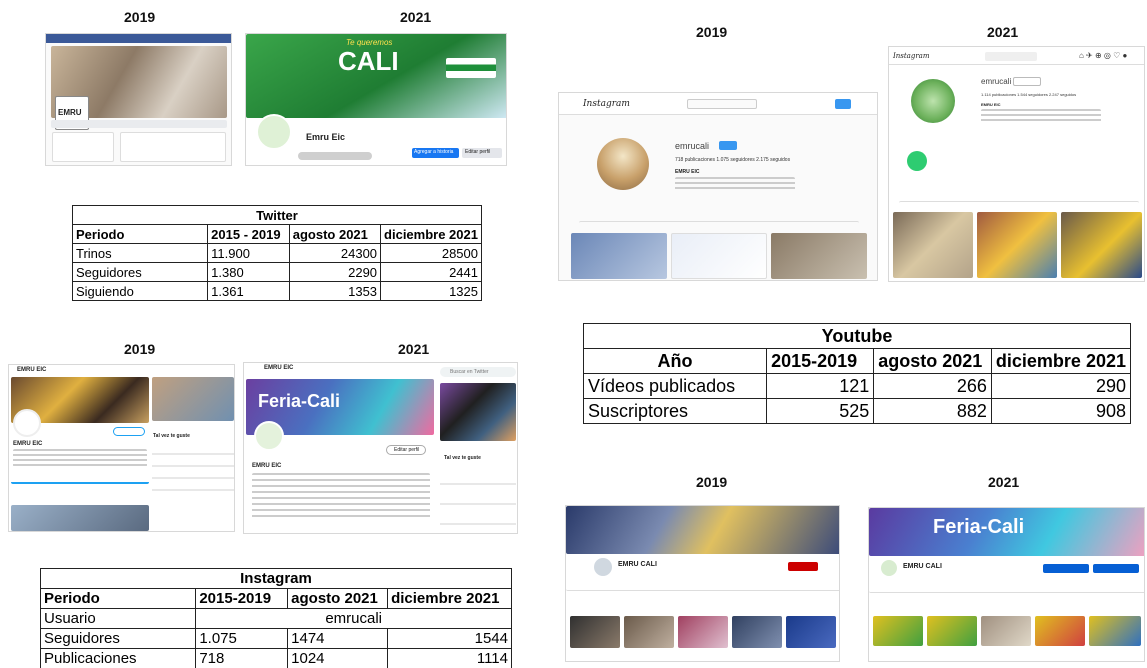 The width and height of the screenshot is (1147, 668). I want to click on year-label-twitter-2021: 2021, so click(414, 349).